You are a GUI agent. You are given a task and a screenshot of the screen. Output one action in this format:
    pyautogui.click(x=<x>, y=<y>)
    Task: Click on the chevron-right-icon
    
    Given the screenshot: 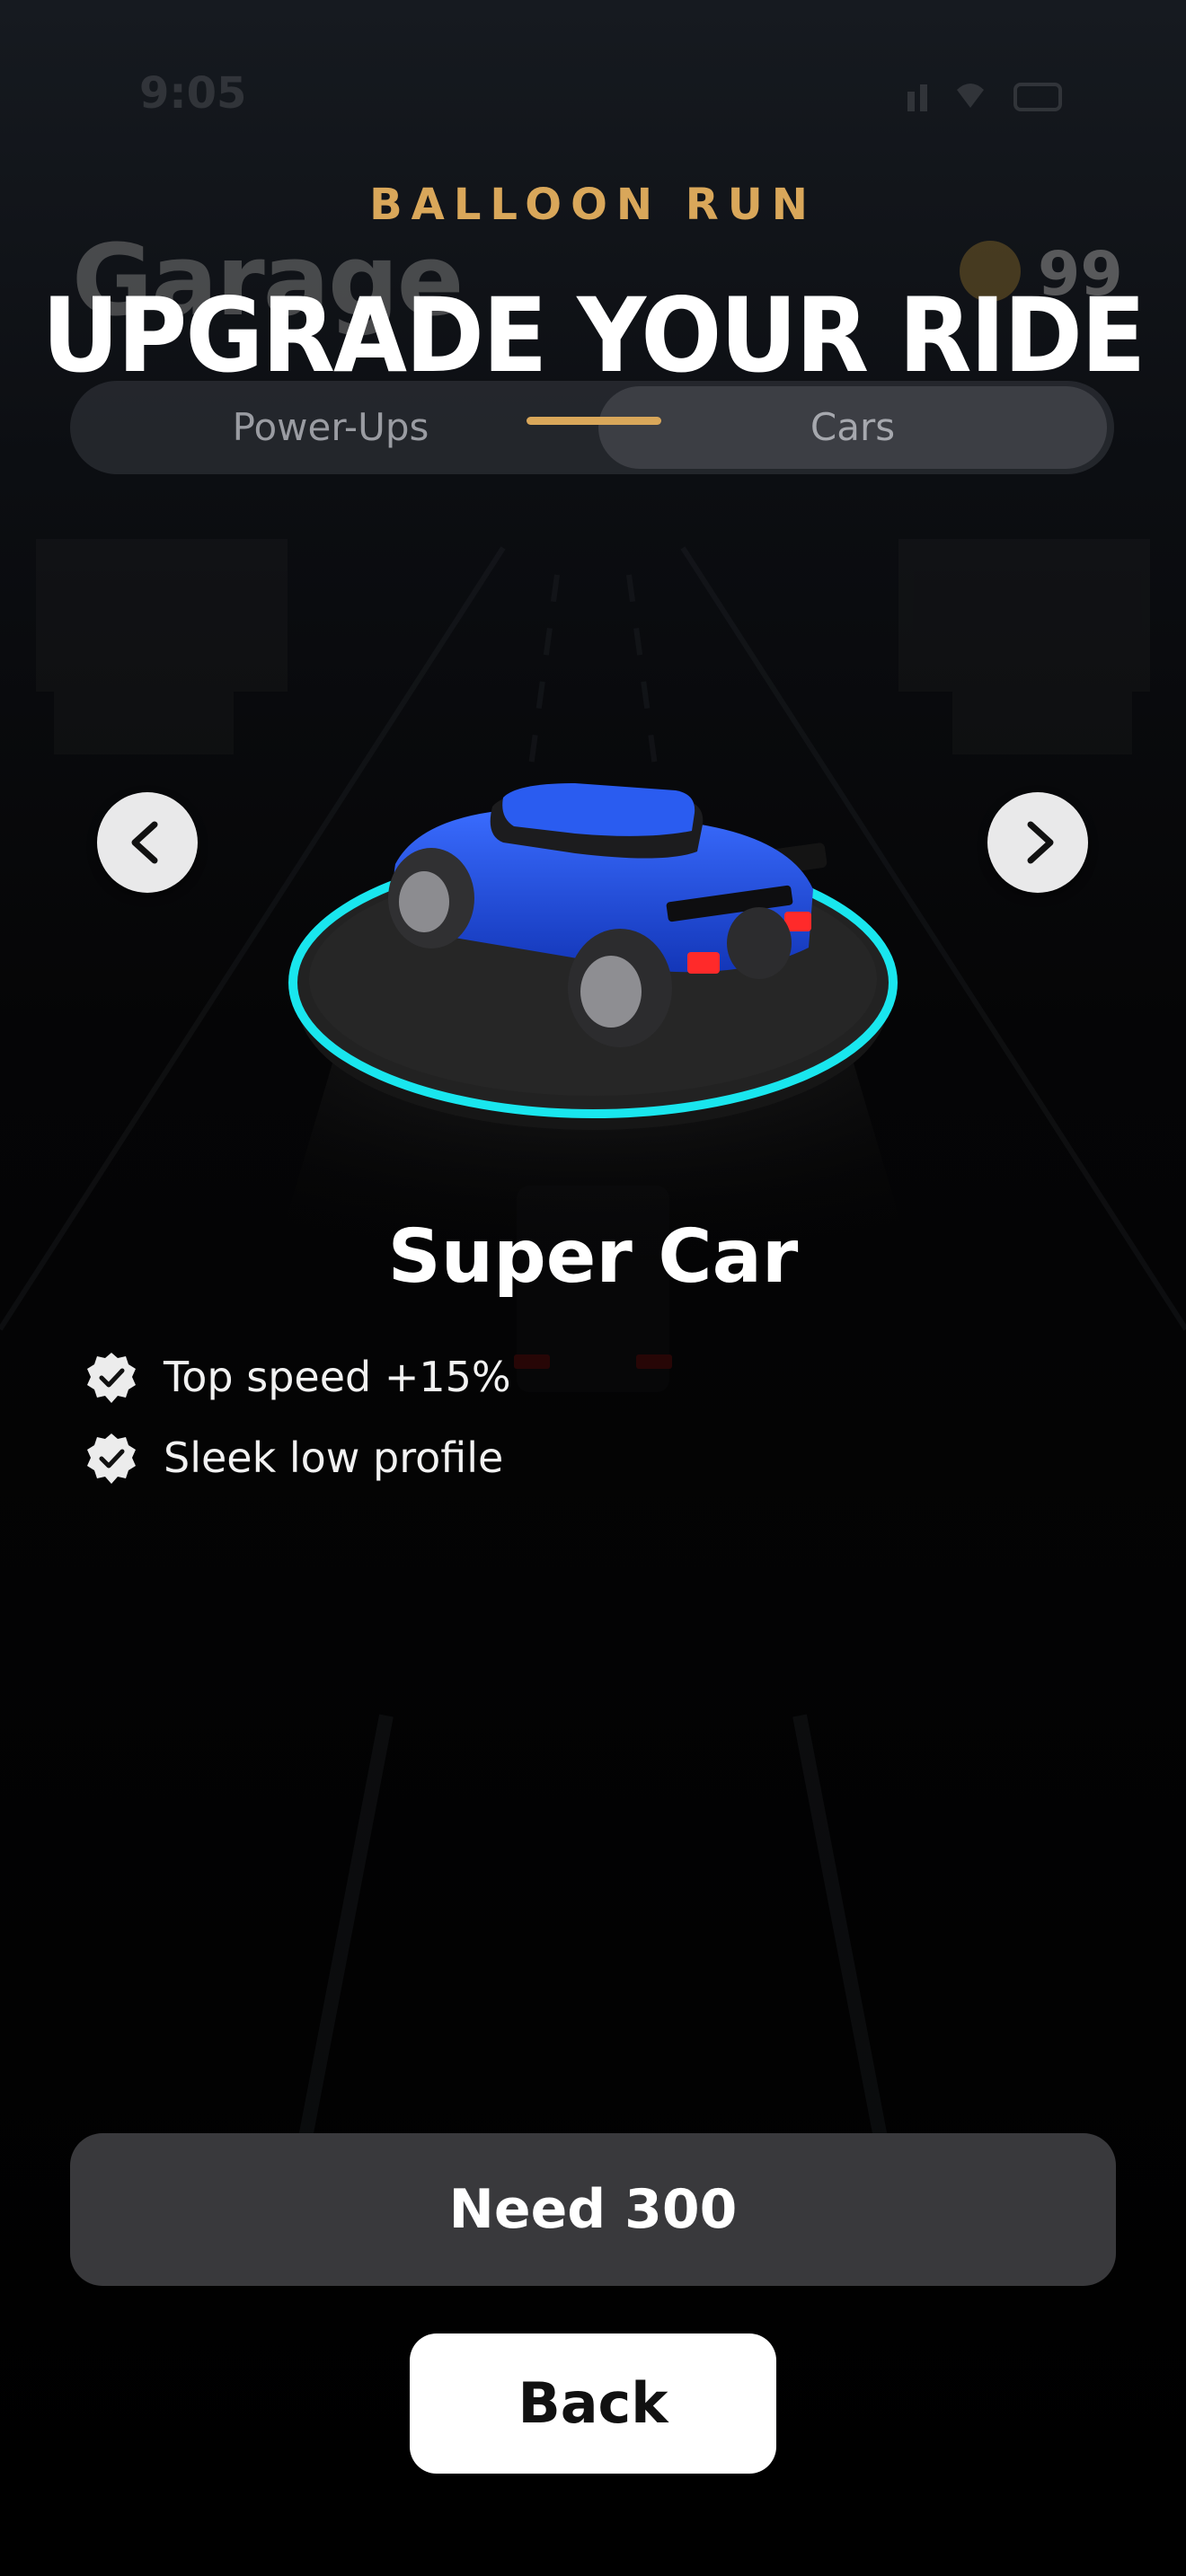 What is the action you would take?
    pyautogui.click(x=1040, y=842)
    